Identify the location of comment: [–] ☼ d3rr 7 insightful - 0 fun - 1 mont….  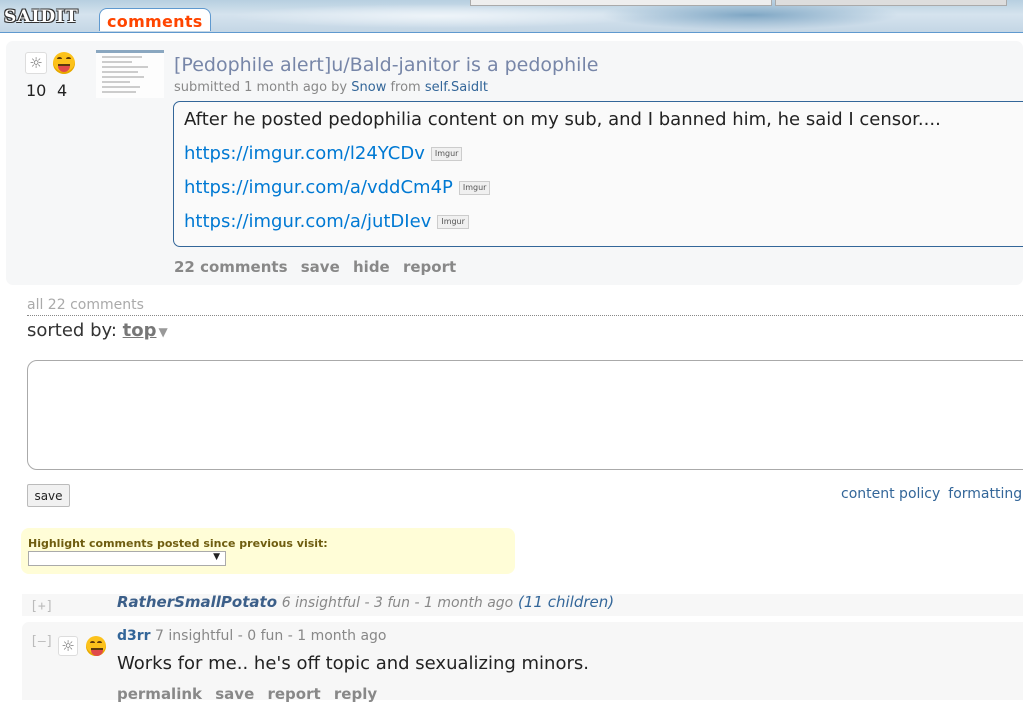
(522, 662).